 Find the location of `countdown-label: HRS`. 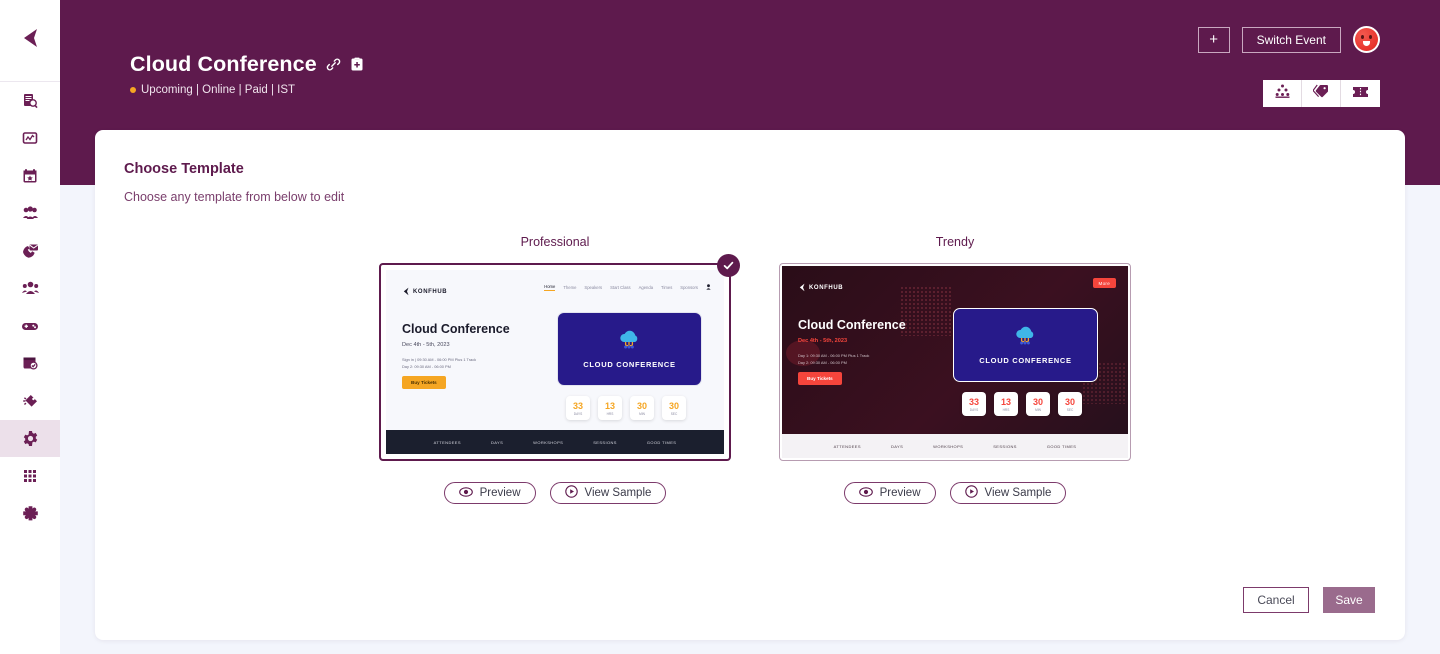

countdown-label: HRS is located at coordinates (610, 413).